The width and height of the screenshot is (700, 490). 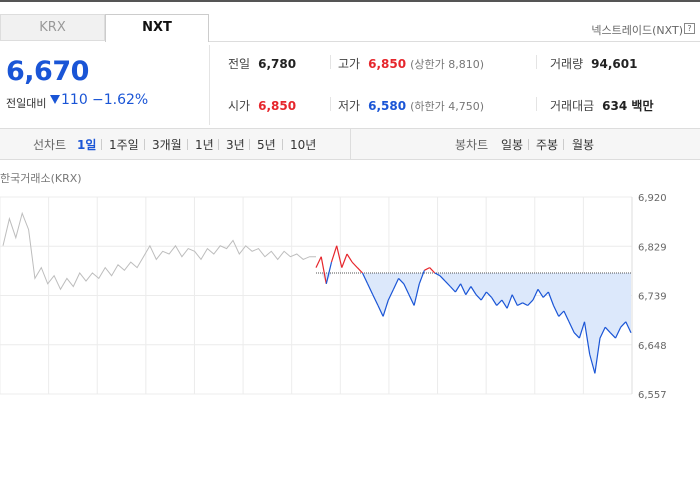 I want to click on y-tick-label: 6,557, so click(x=652, y=395).